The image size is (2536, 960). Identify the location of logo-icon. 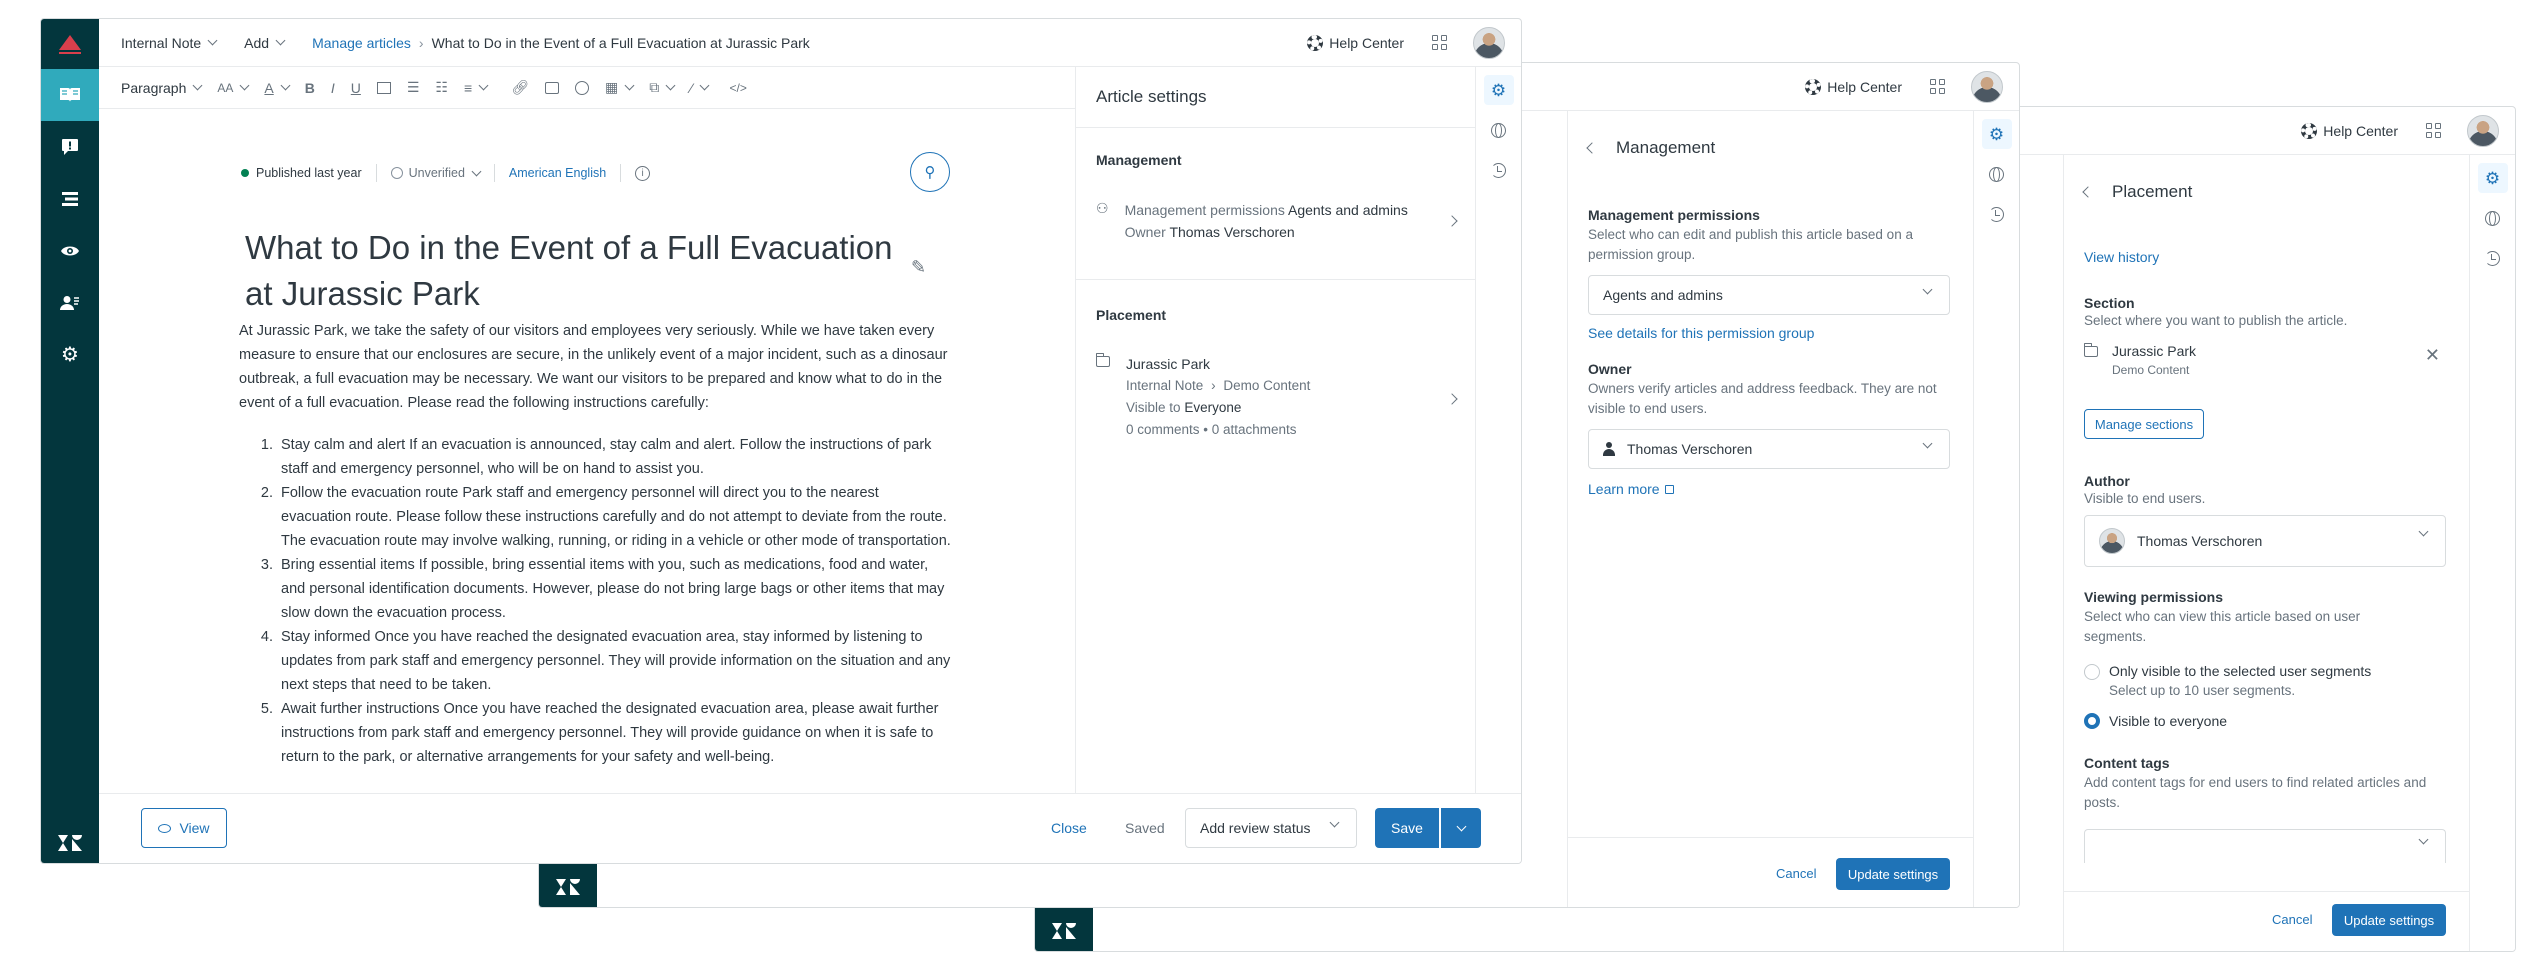
(70, 44).